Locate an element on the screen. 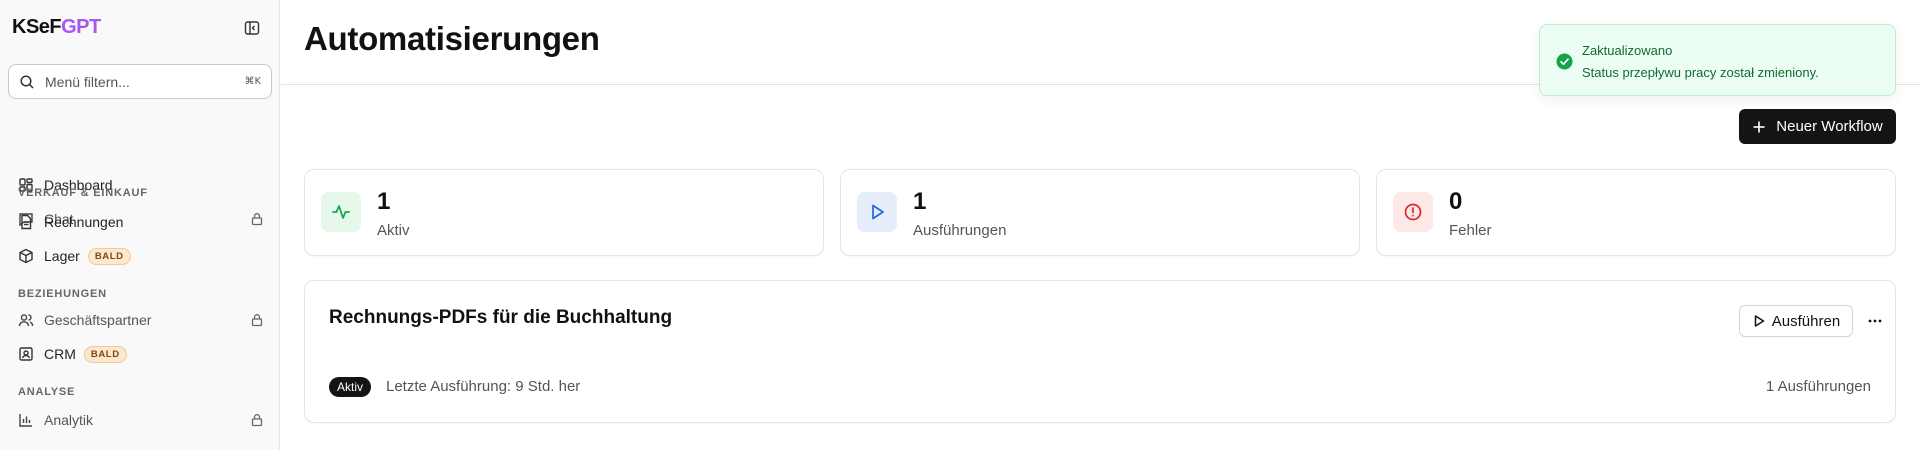  package-icon is located at coordinates (26, 256).